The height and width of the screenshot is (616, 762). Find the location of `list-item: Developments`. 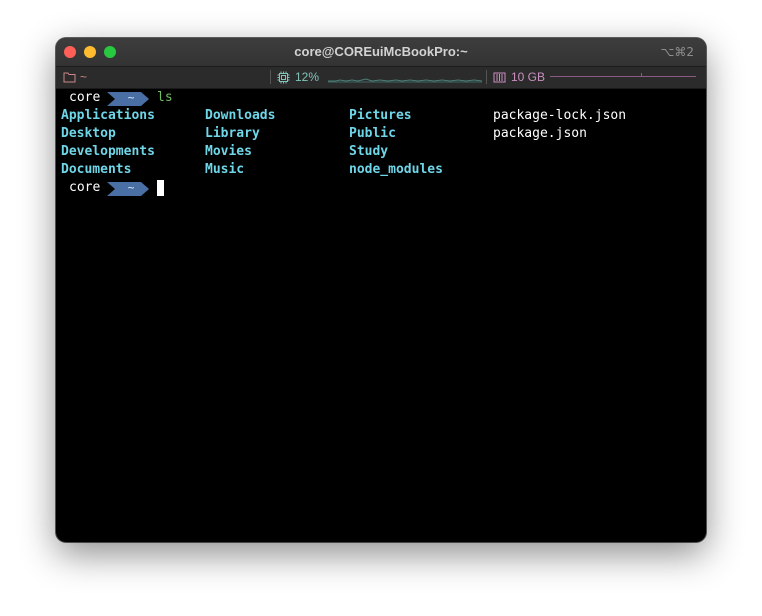

list-item: Developments is located at coordinates (108, 151).